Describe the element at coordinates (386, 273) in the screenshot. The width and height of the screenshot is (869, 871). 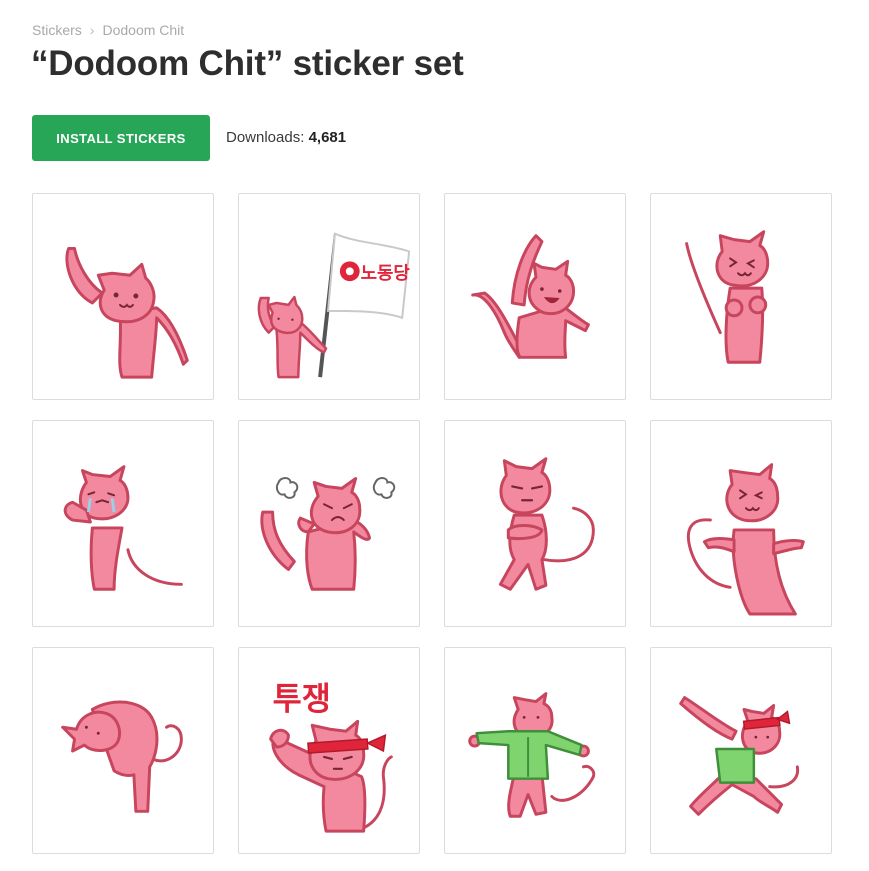
I see `flag-text: 노동당` at that location.